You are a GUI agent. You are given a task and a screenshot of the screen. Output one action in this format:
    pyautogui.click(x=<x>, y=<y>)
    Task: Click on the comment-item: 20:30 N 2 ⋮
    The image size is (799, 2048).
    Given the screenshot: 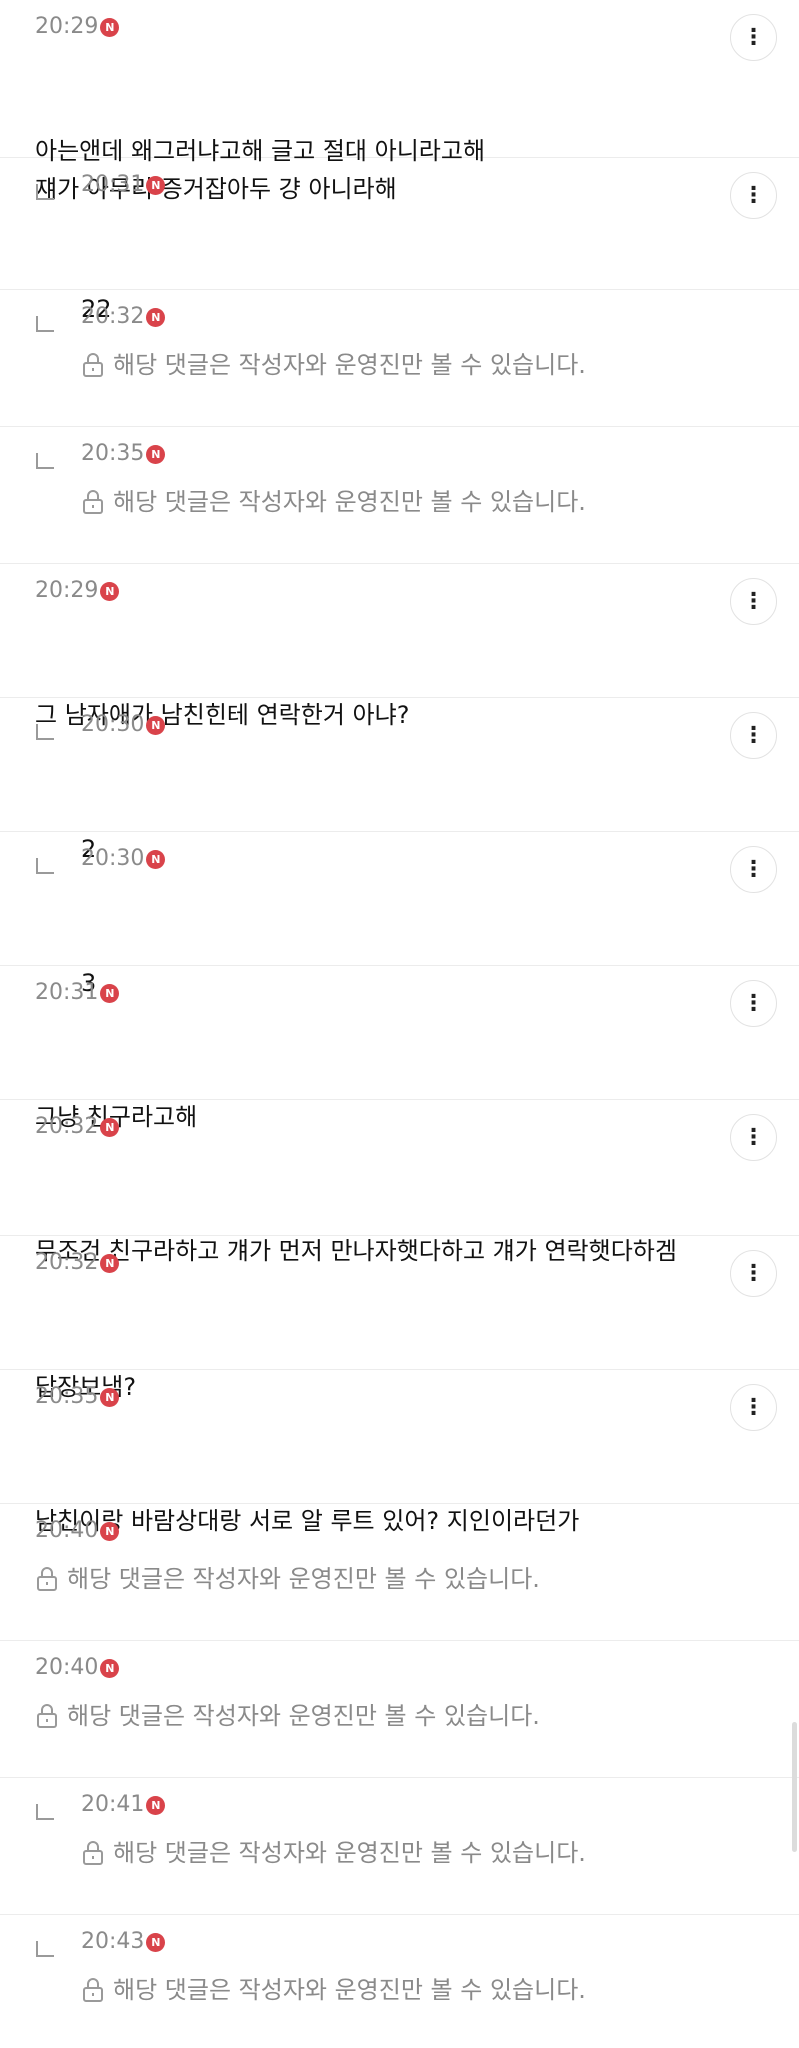 What is the action you would take?
    pyautogui.click(x=399, y=780)
    